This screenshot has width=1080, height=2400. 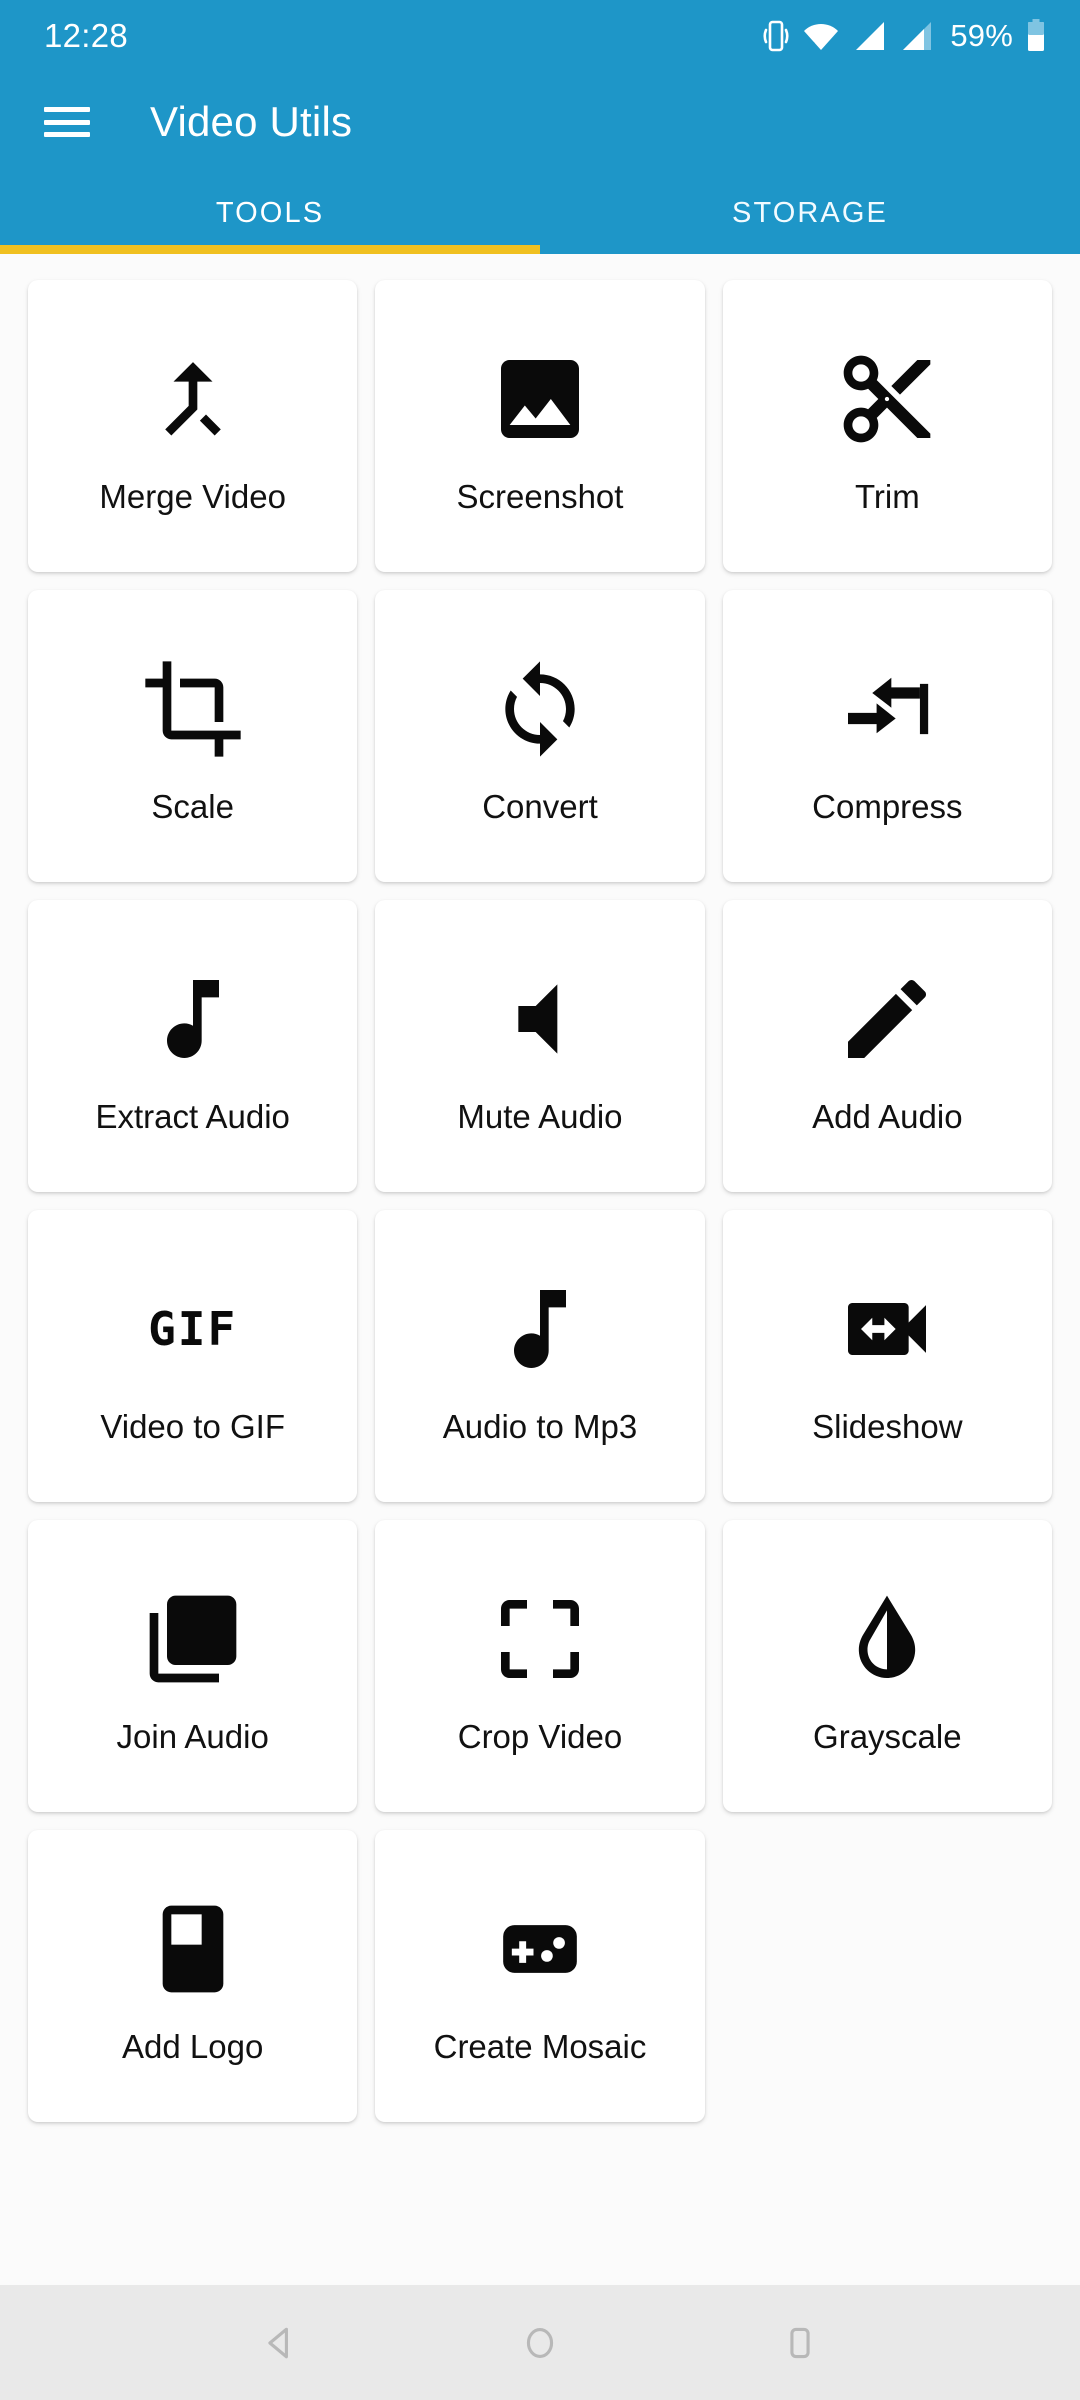 What do you see at coordinates (270, 213) in the screenshot?
I see `tab-tools: TOOLS` at bounding box center [270, 213].